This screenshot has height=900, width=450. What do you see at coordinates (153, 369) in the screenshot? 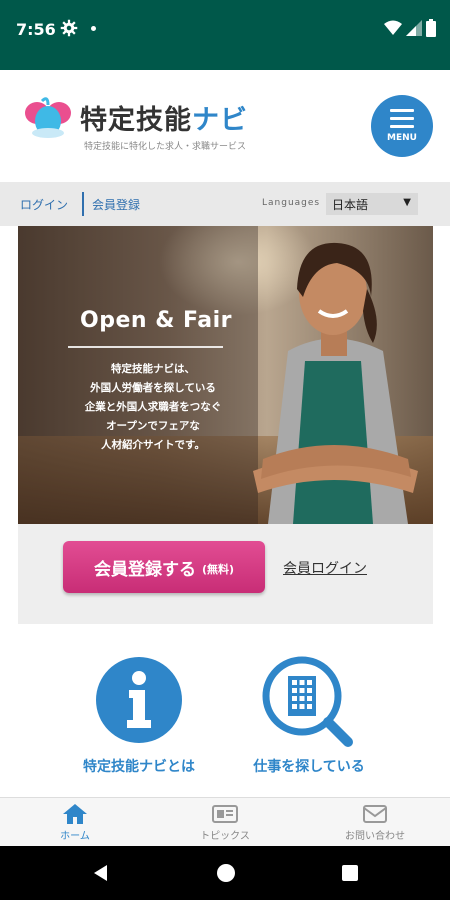
I see `hero-line: 特定技能ナビは、` at bounding box center [153, 369].